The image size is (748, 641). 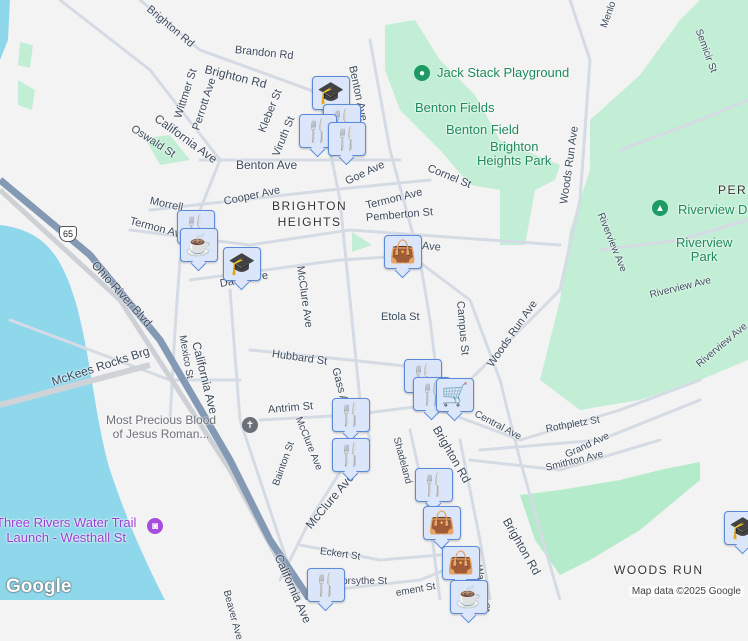 I want to click on map-attribution: Map data ©2025 Google, so click(x=686, y=591).